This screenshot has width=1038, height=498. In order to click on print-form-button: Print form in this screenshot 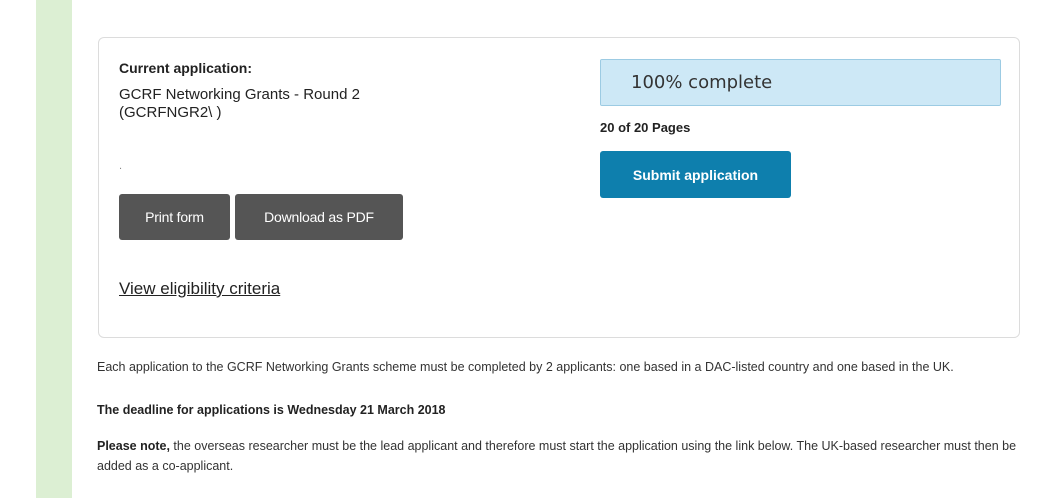, I will do `click(174, 217)`.